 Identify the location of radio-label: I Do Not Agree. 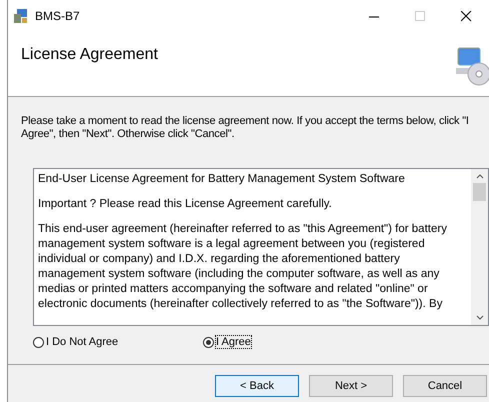
(82, 342).